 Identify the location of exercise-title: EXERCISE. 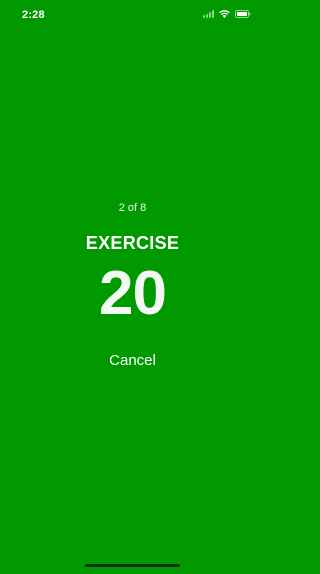
(132, 243).